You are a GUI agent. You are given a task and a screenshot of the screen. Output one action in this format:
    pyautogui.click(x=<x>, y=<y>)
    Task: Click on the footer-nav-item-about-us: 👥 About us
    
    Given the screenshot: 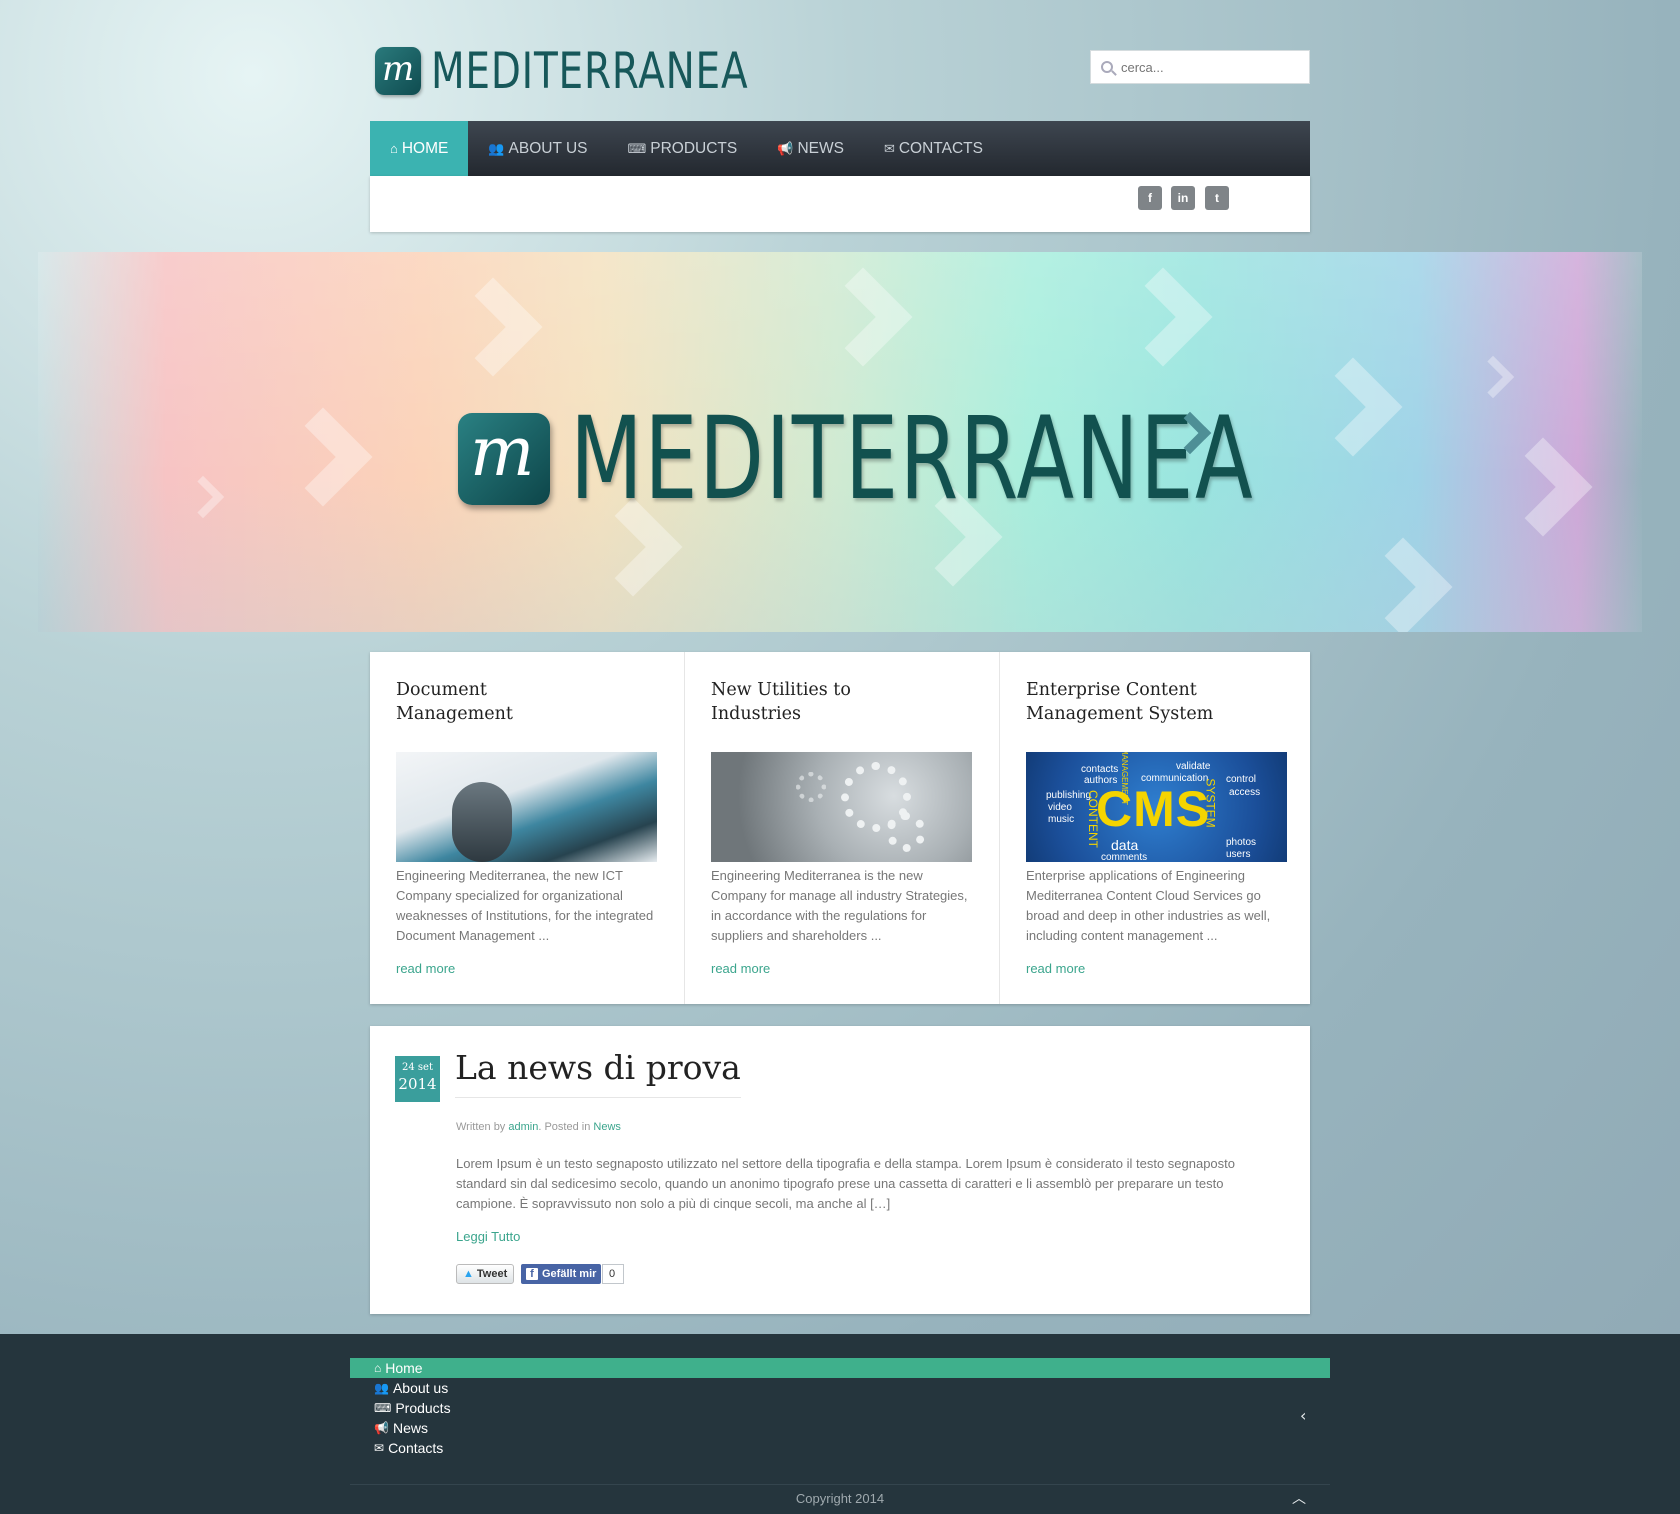 What is the action you would take?
    pyautogui.click(x=840, y=1388)
    